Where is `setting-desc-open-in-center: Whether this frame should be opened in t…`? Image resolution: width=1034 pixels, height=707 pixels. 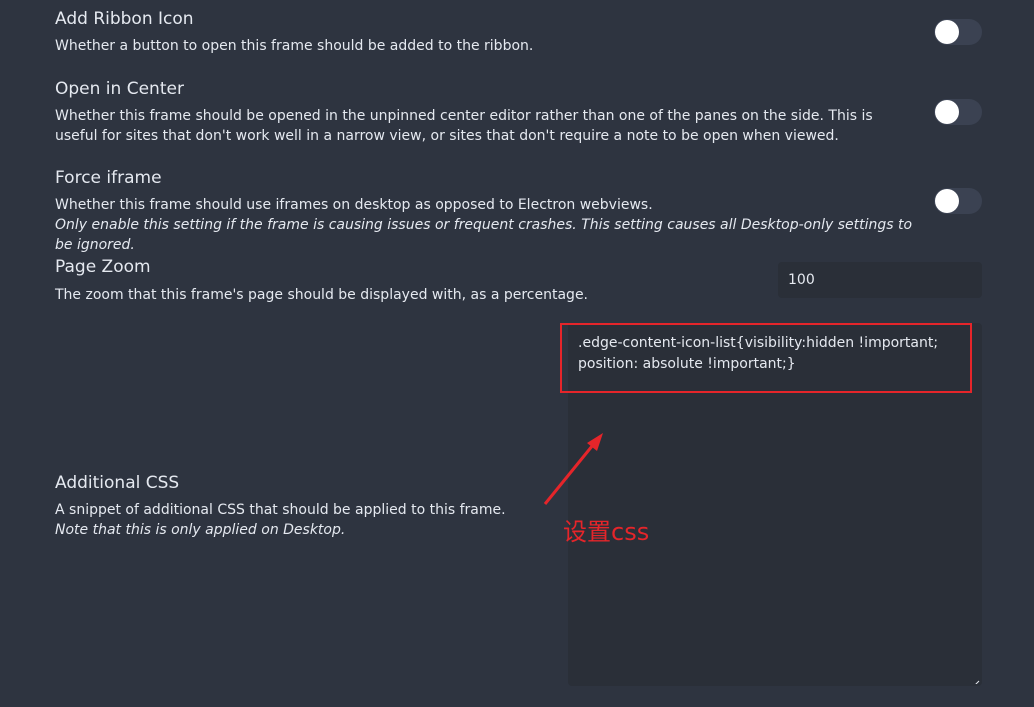
setting-desc-open-in-center: Whether this frame should be opened in t… is located at coordinates (464, 126).